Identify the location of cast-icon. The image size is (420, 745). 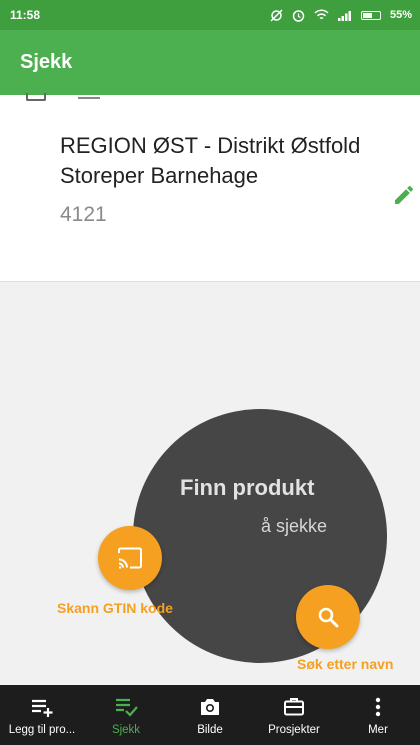
(130, 558).